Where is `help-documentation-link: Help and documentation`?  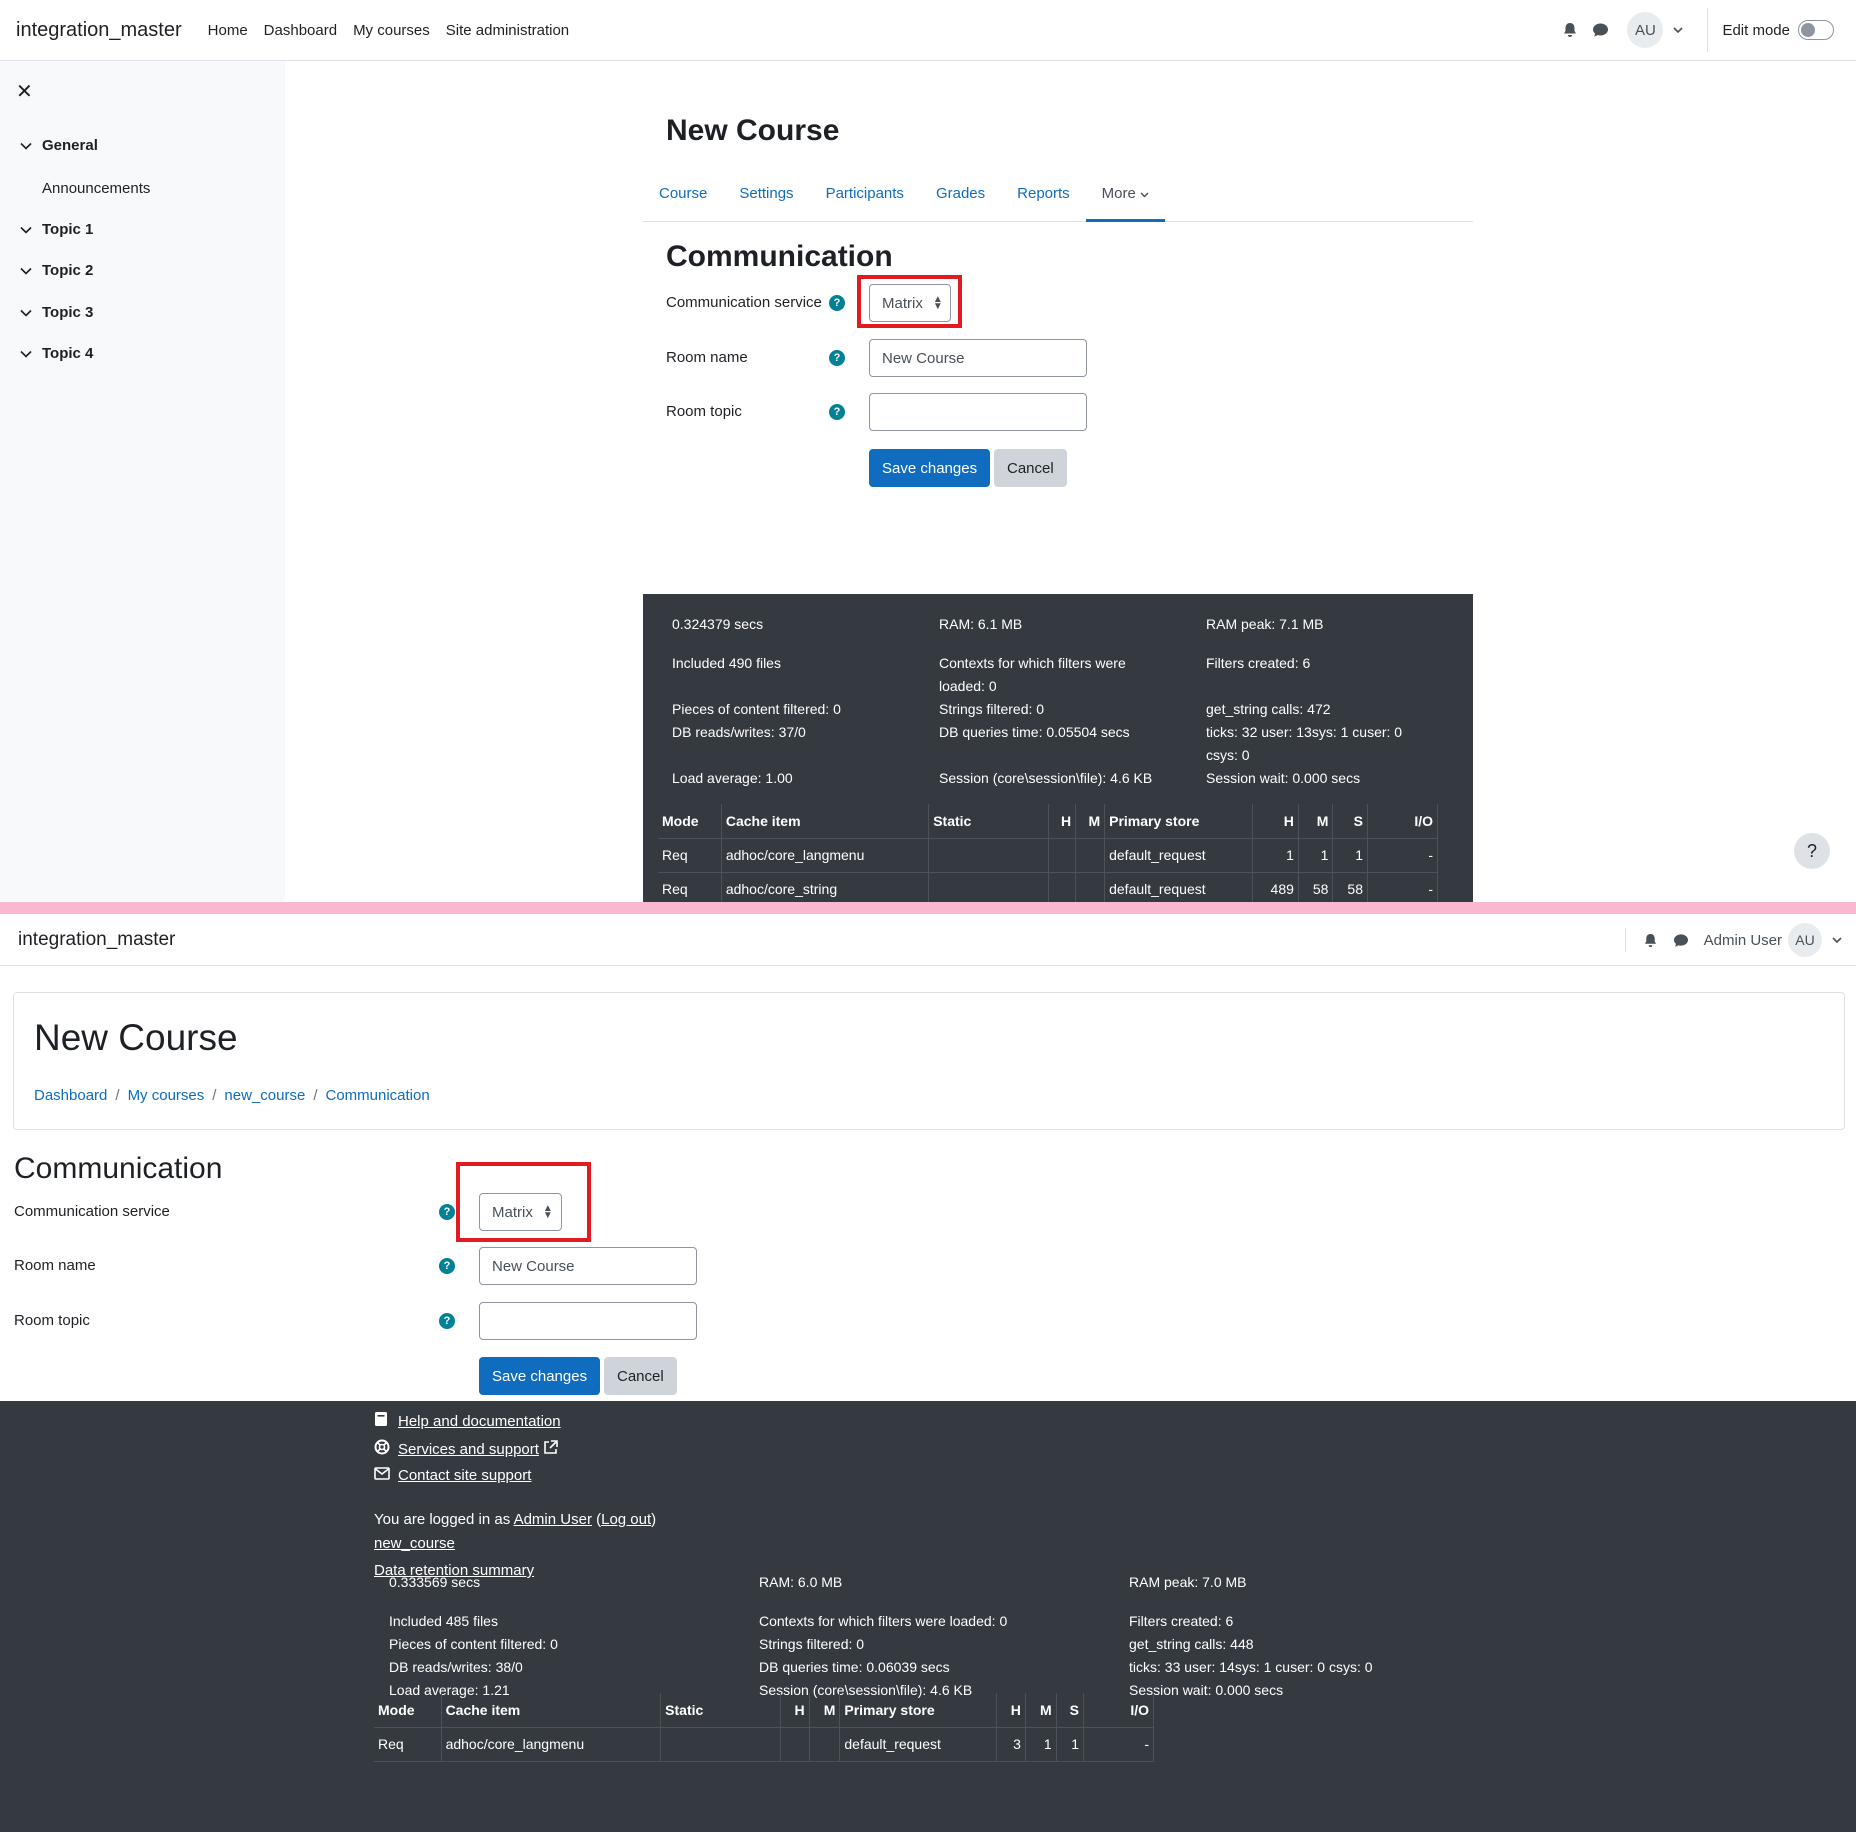 help-documentation-link: Help and documentation is located at coordinates (467, 1421).